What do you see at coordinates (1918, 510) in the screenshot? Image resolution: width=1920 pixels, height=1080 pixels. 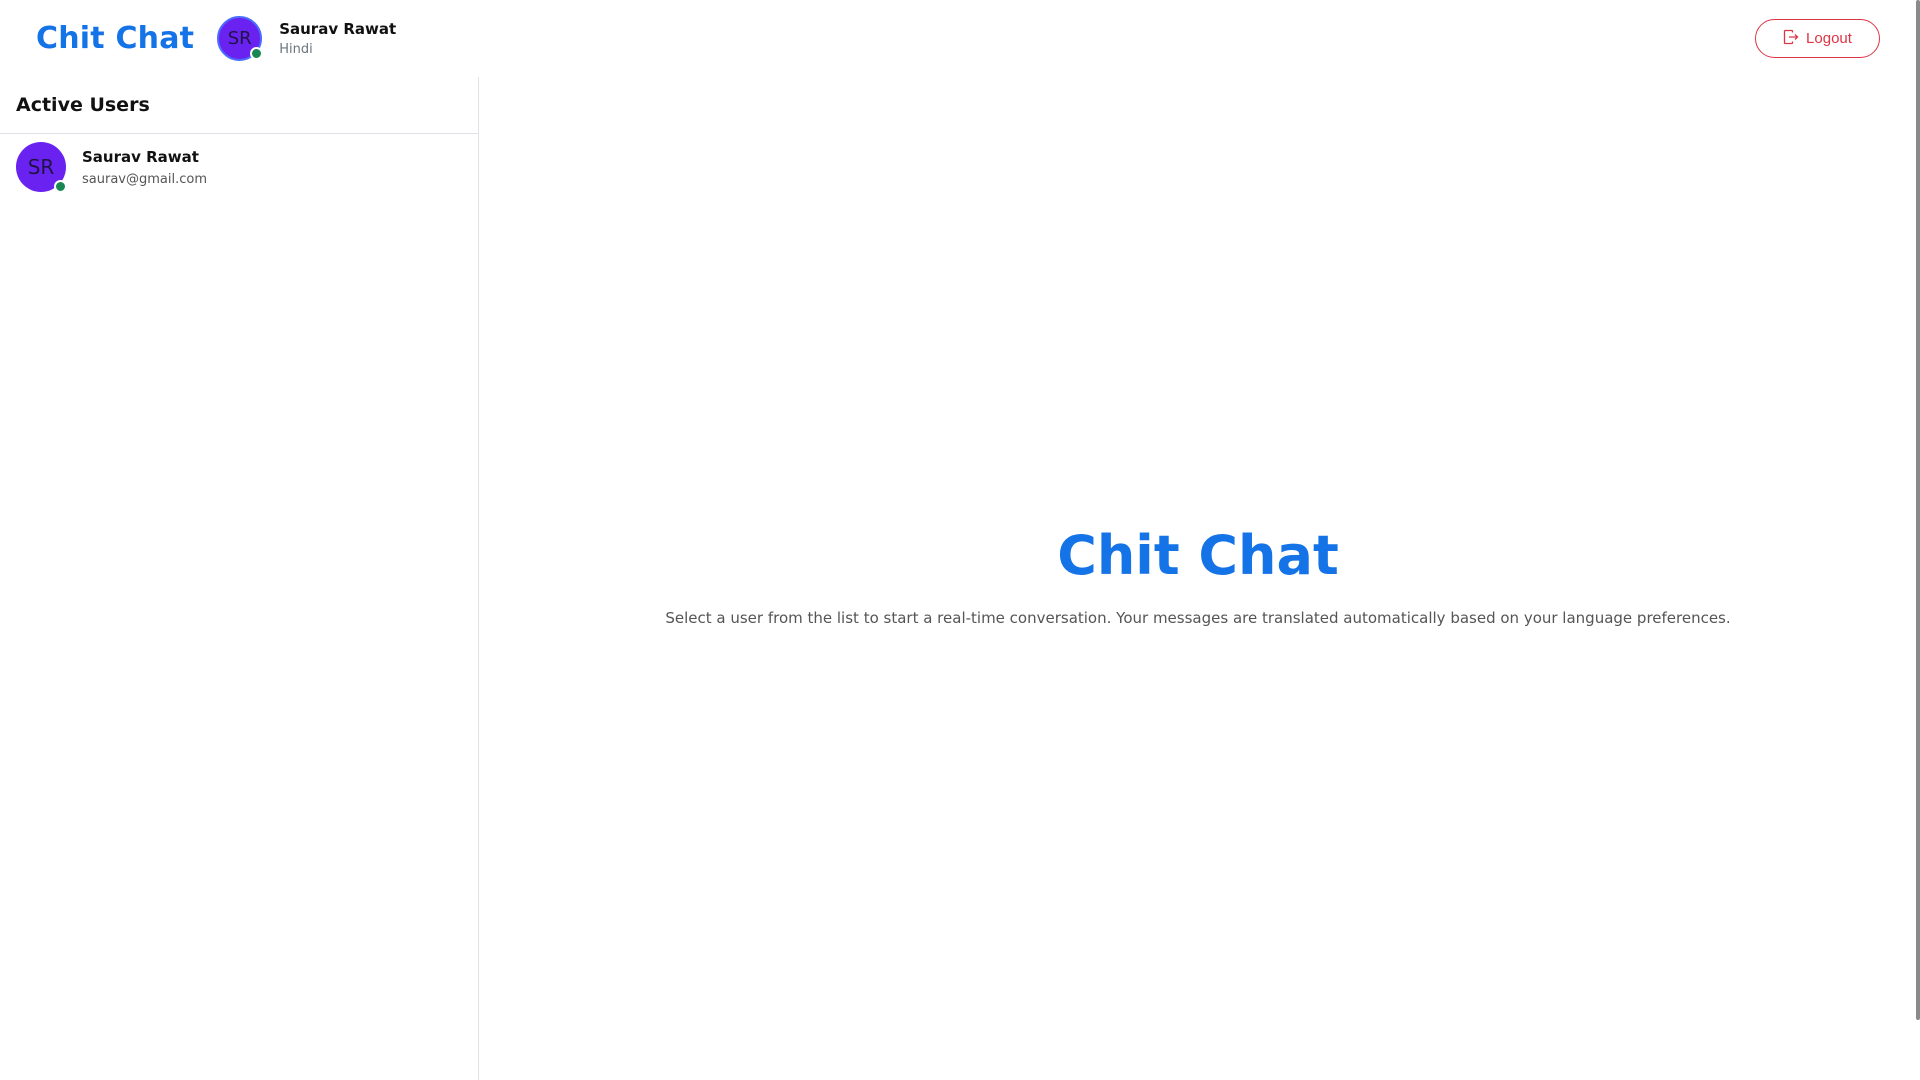 I see `page-scrollbar` at bounding box center [1918, 510].